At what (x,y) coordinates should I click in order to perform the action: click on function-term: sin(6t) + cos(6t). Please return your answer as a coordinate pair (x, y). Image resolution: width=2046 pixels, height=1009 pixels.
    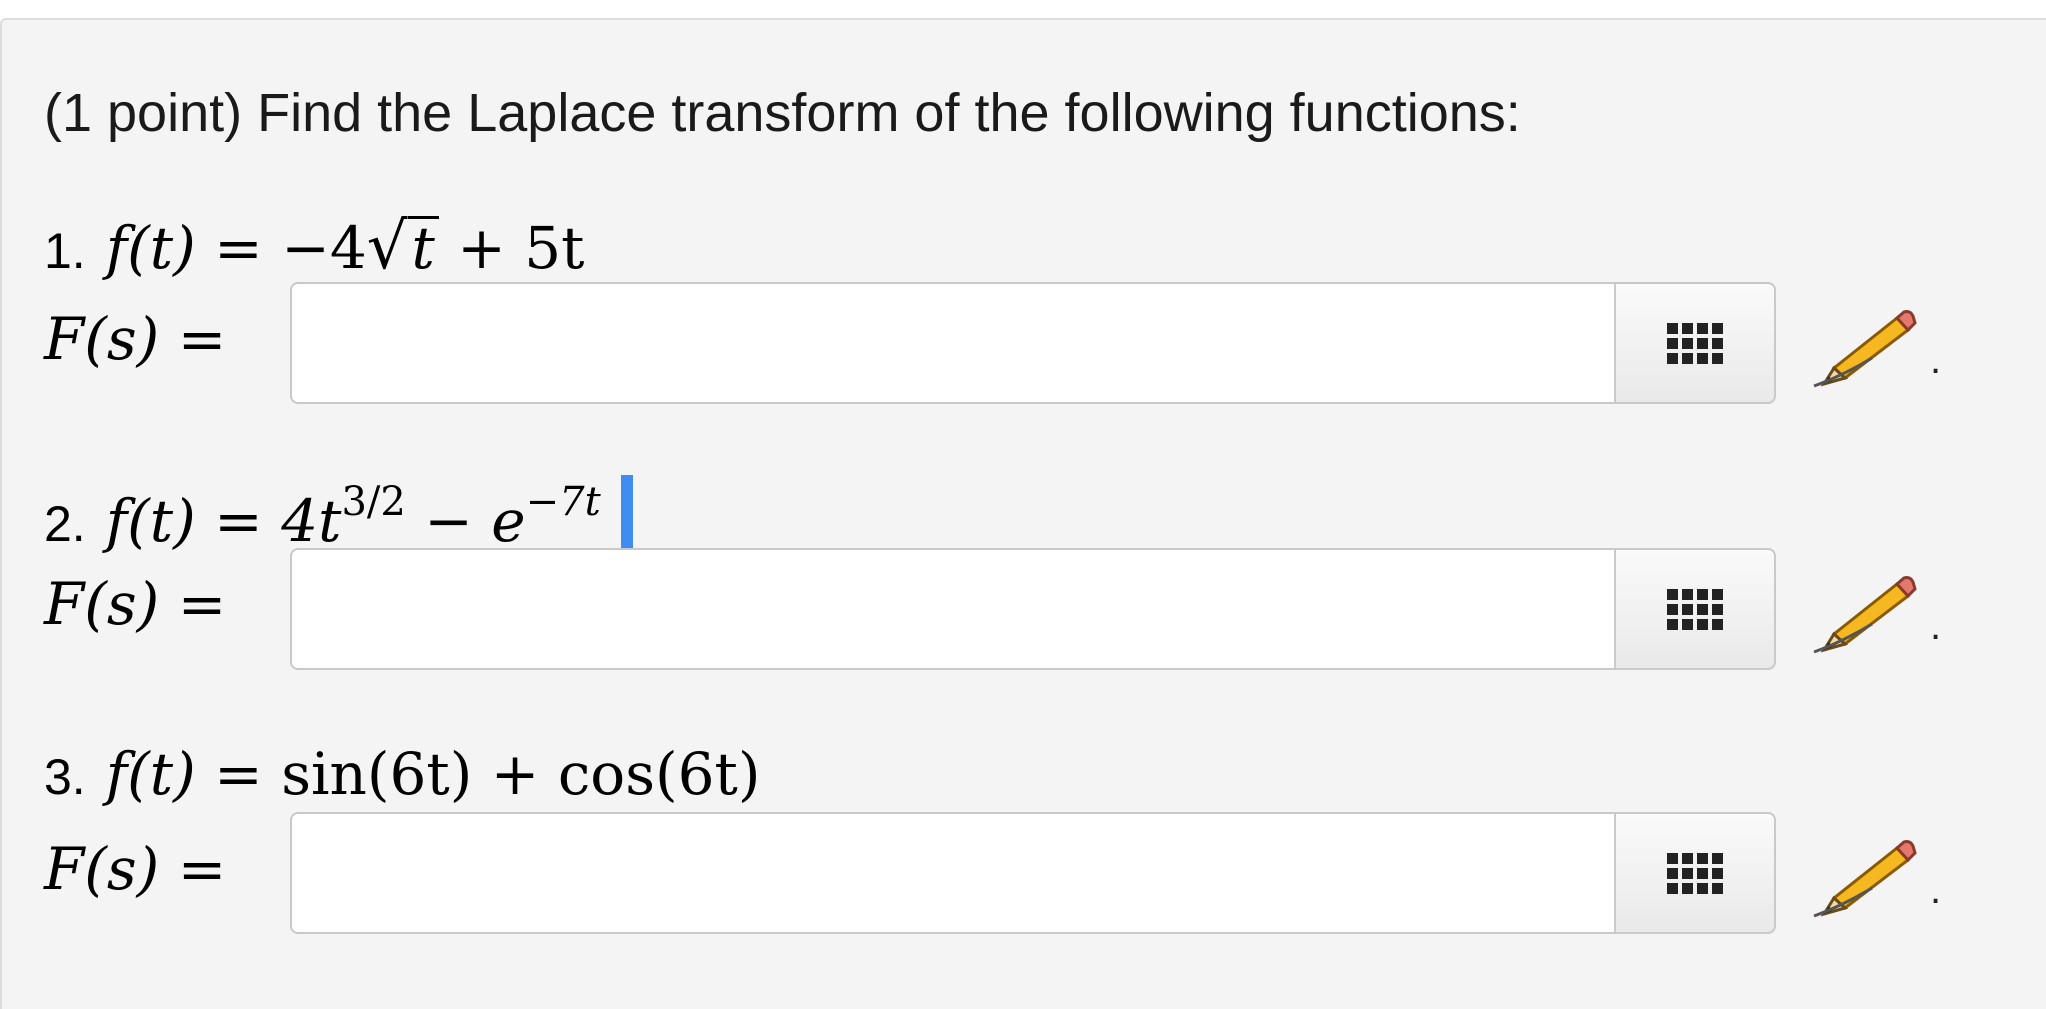
    Looking at the image, I should click on (521, 774).